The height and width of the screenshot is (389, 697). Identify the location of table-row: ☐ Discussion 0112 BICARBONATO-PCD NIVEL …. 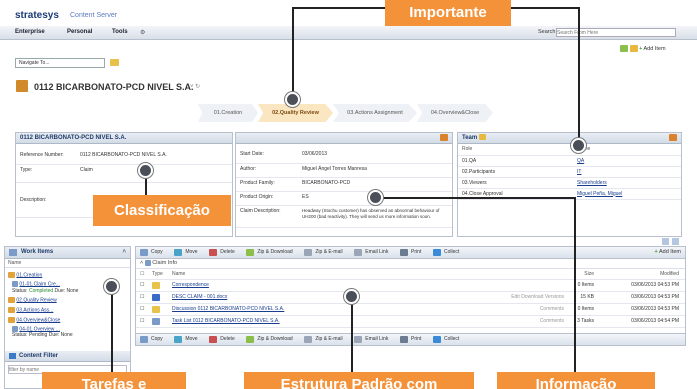
(410, 309).